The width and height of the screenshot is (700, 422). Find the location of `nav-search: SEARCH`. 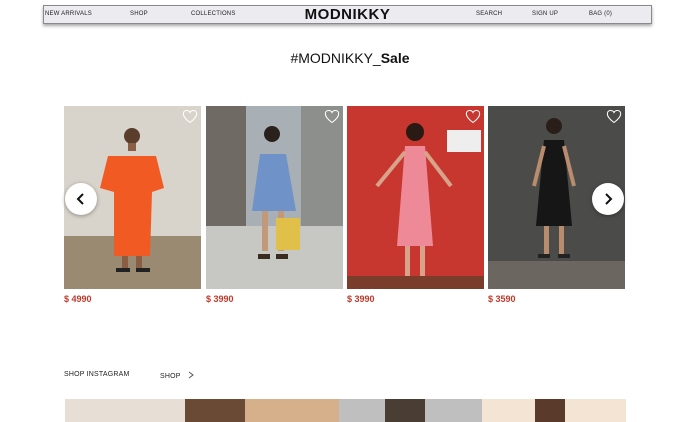

nav-search: SEARCH is located at coordinates (489, 14).